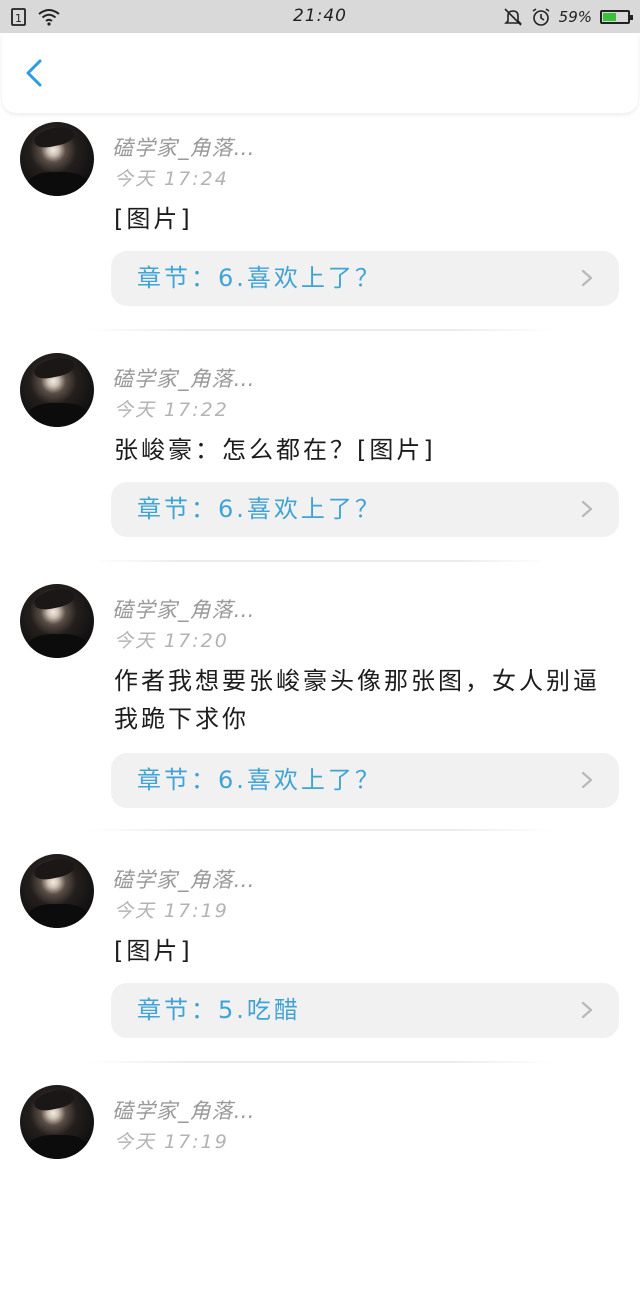 The image size is (640, 1308). I want to click on battery-icon, so click(616, 16).